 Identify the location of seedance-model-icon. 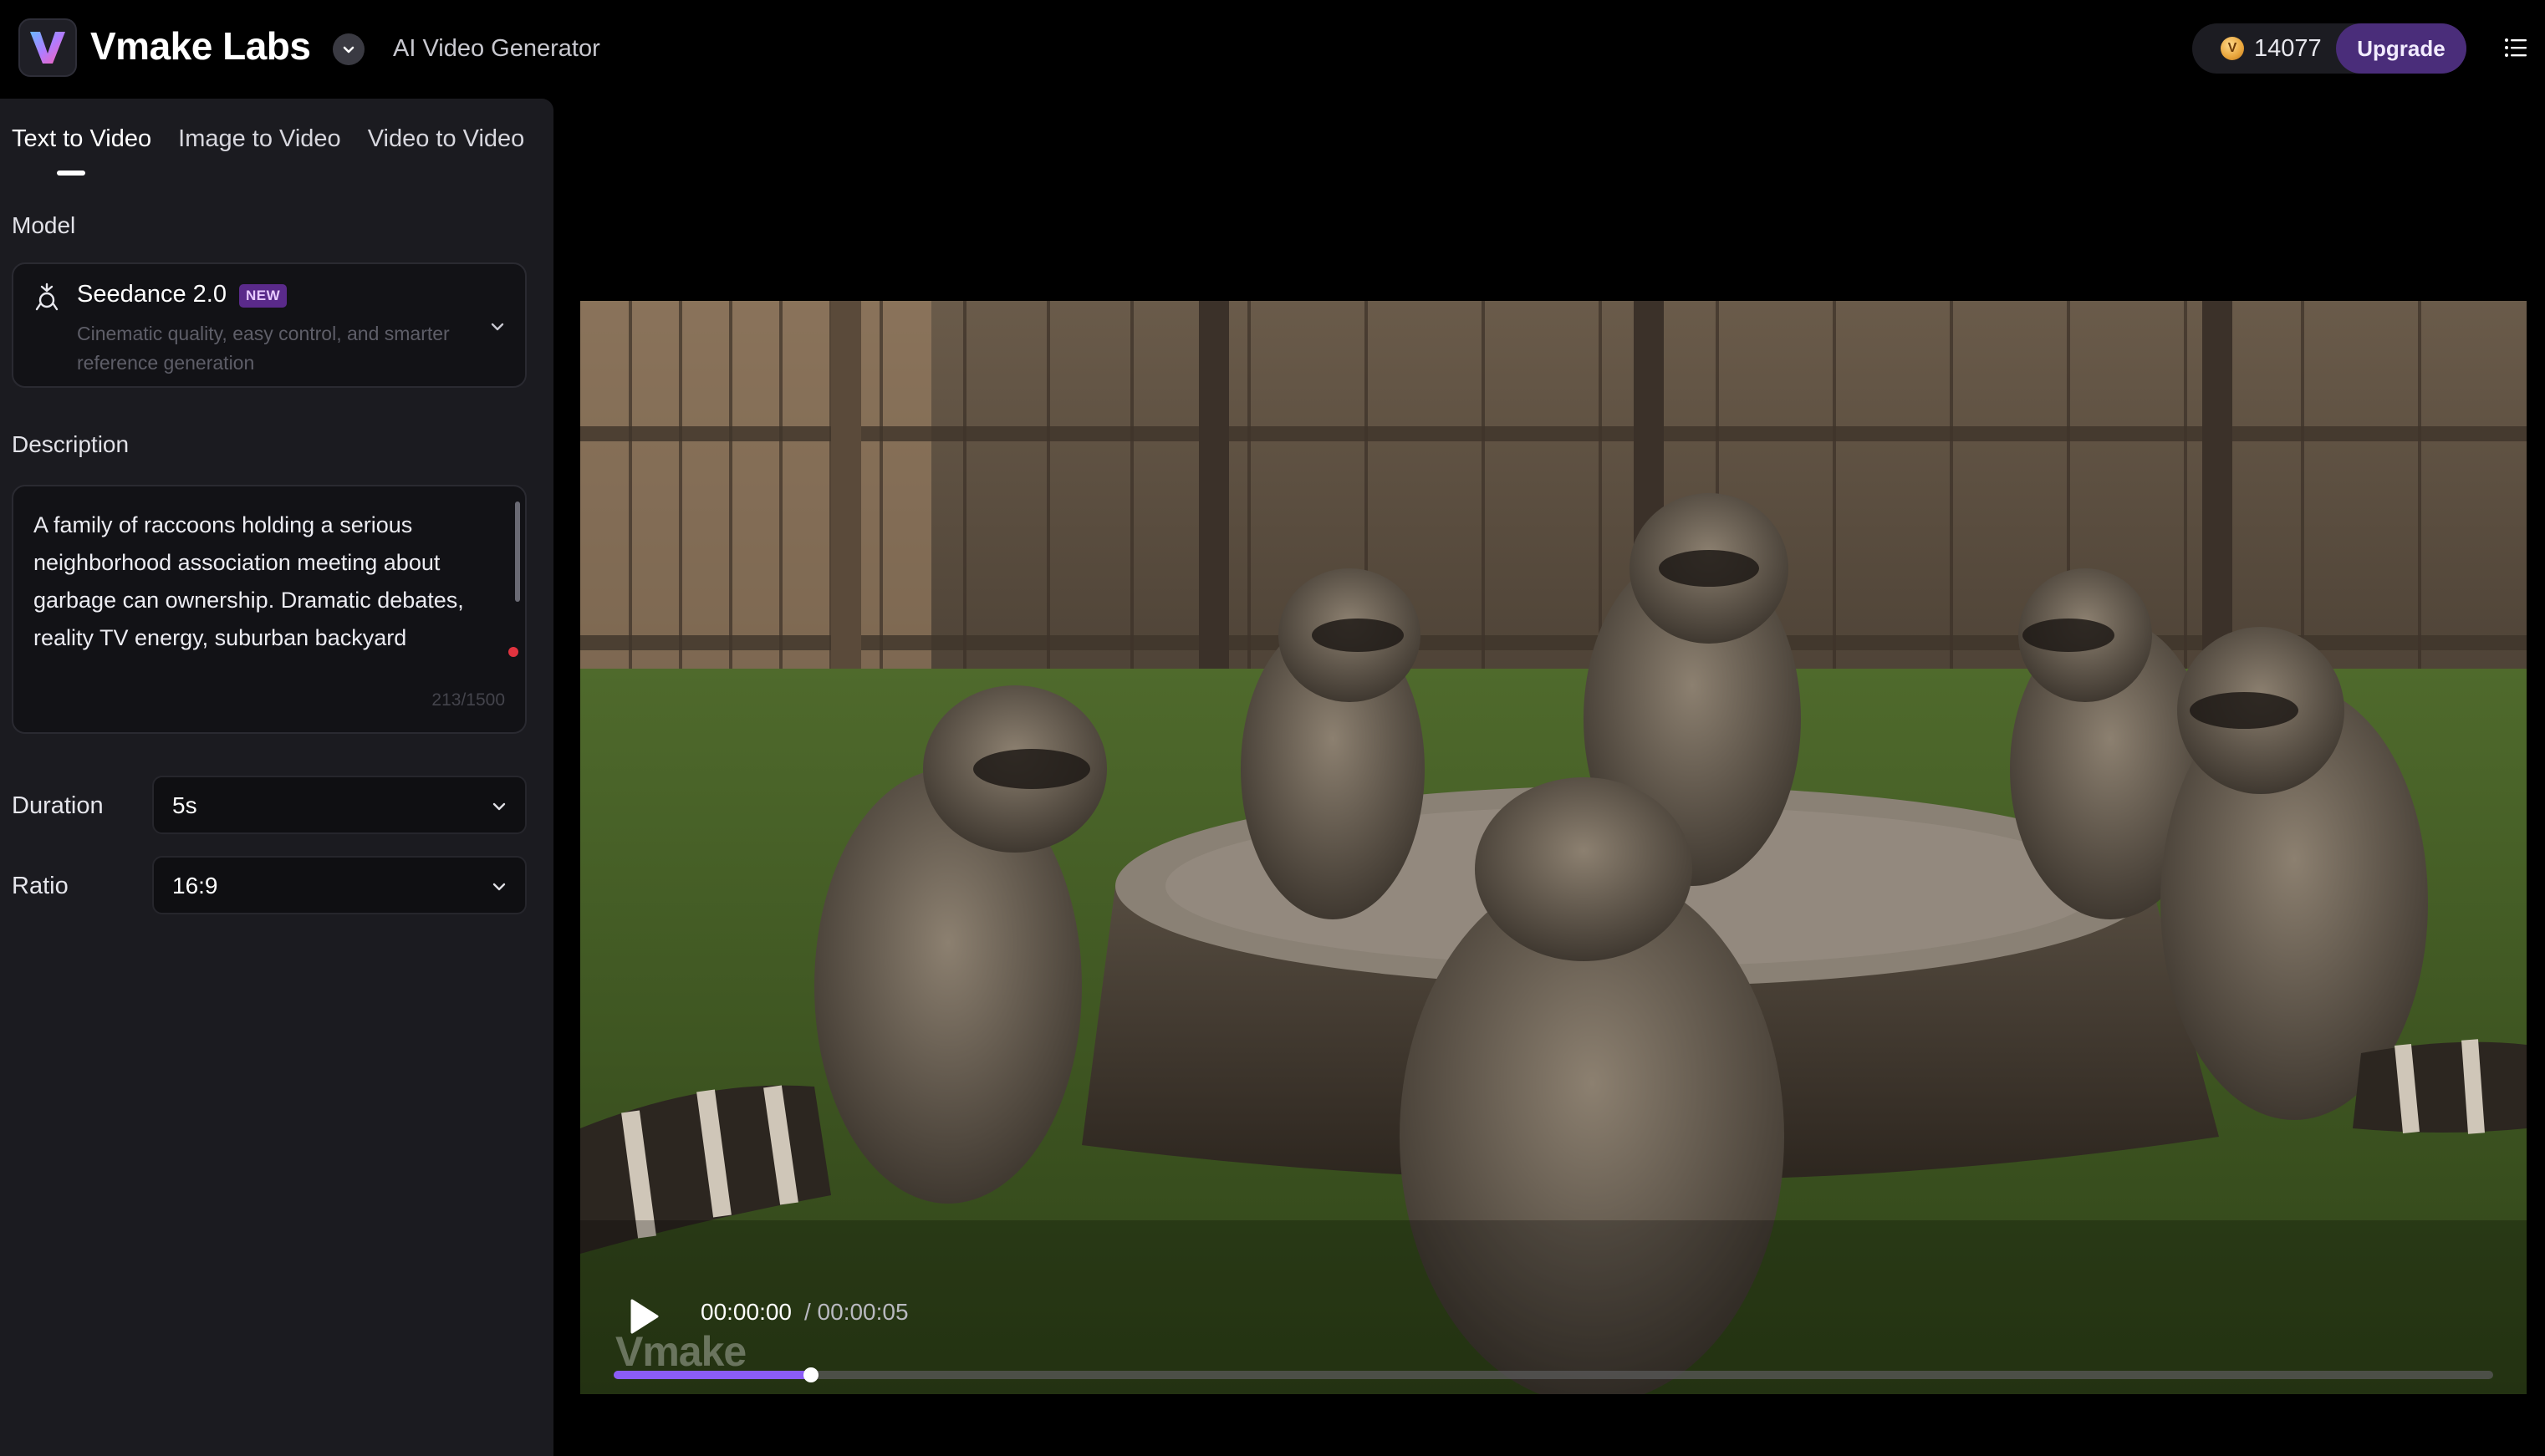
(47, 296).